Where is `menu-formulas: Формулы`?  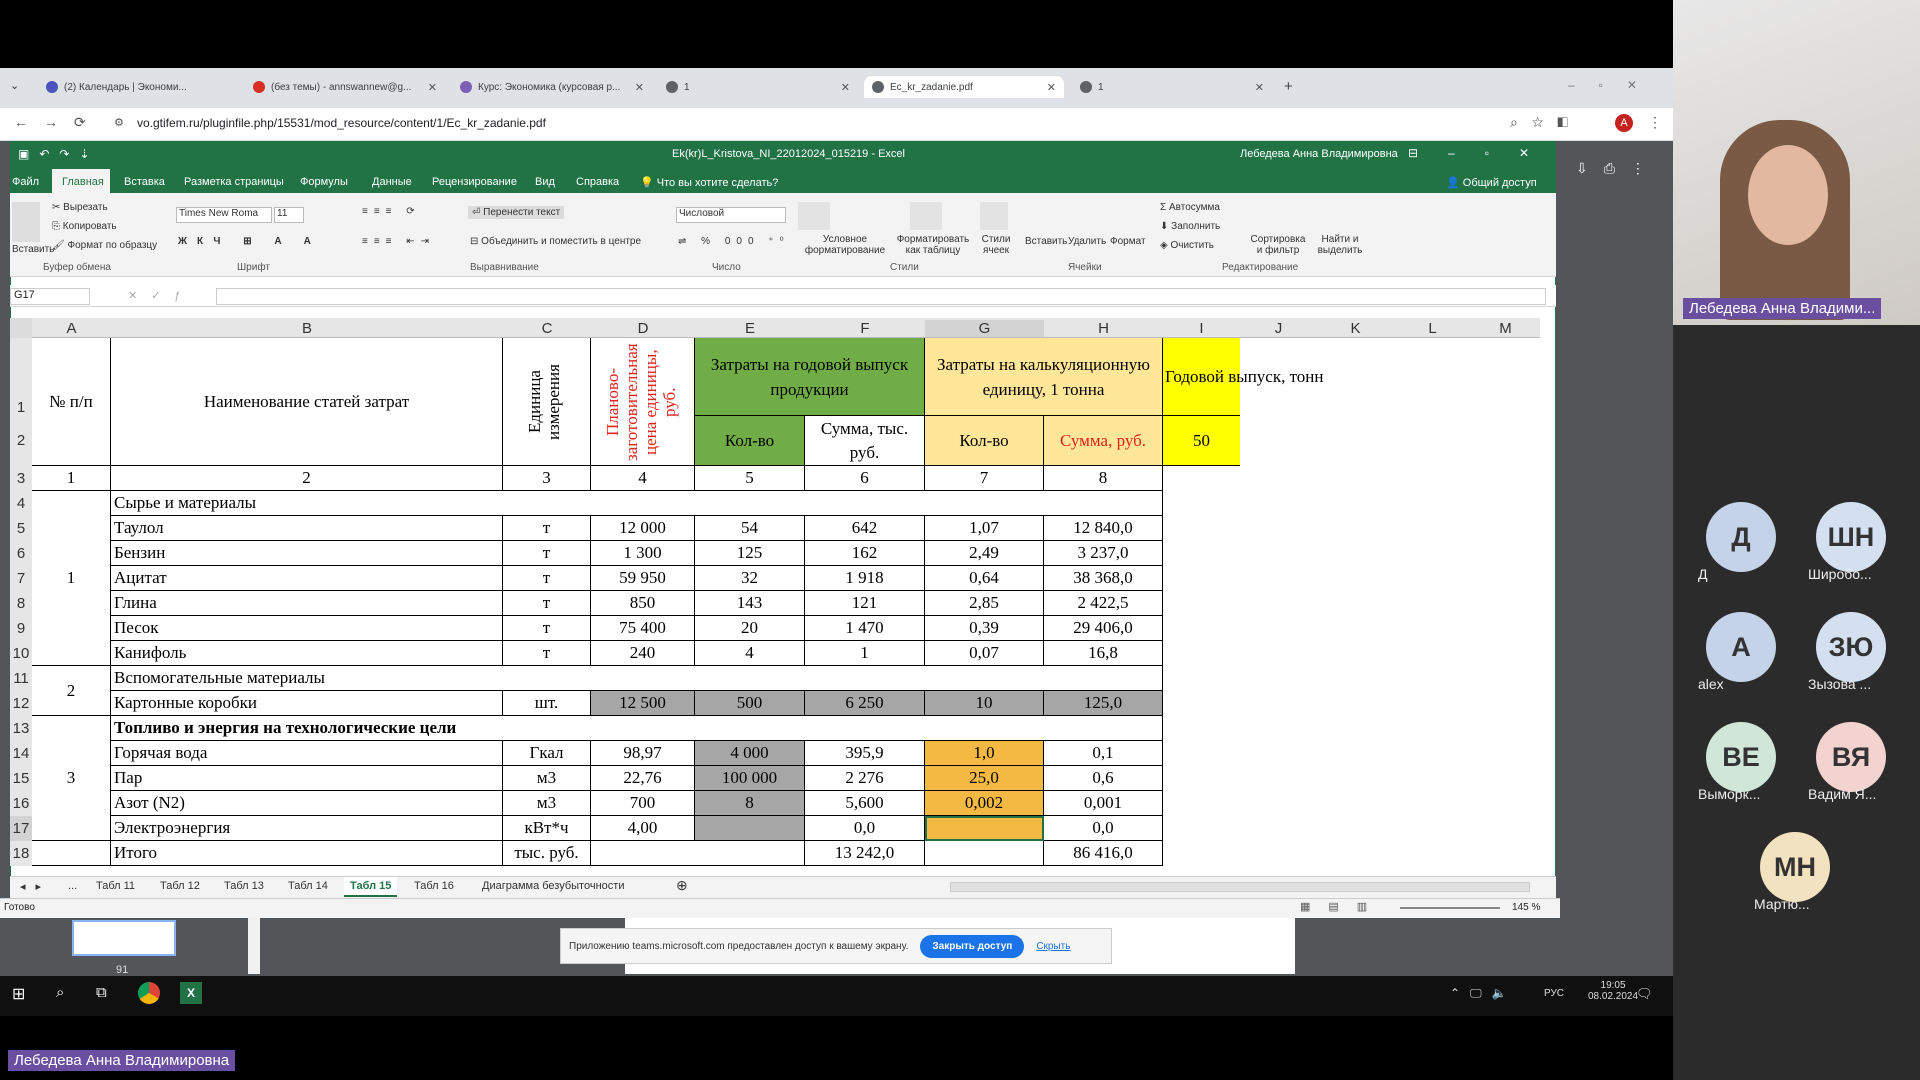 menu-formulas: Формулы is located at coordinates (324, 182).